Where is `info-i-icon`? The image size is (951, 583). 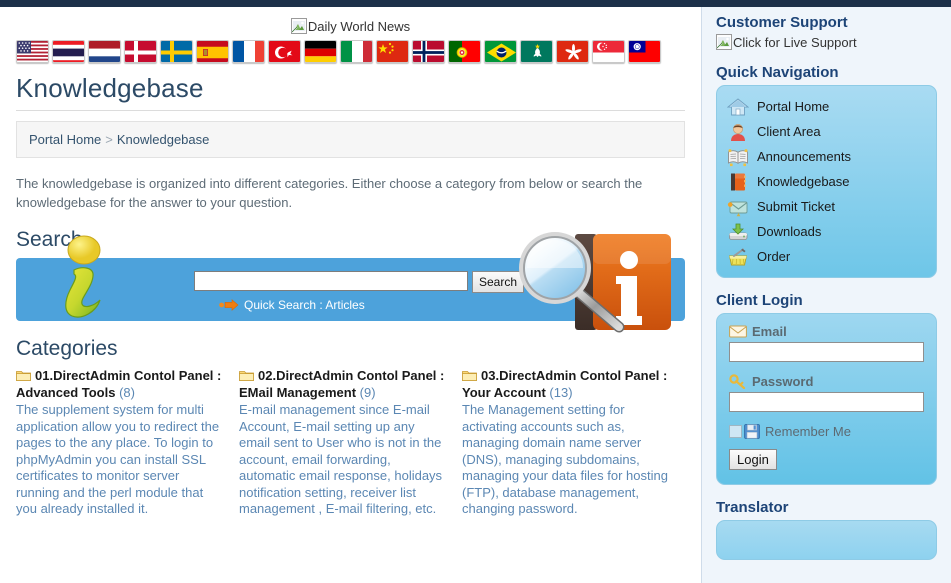 info-i-icon is located at coordinates (81, 276).